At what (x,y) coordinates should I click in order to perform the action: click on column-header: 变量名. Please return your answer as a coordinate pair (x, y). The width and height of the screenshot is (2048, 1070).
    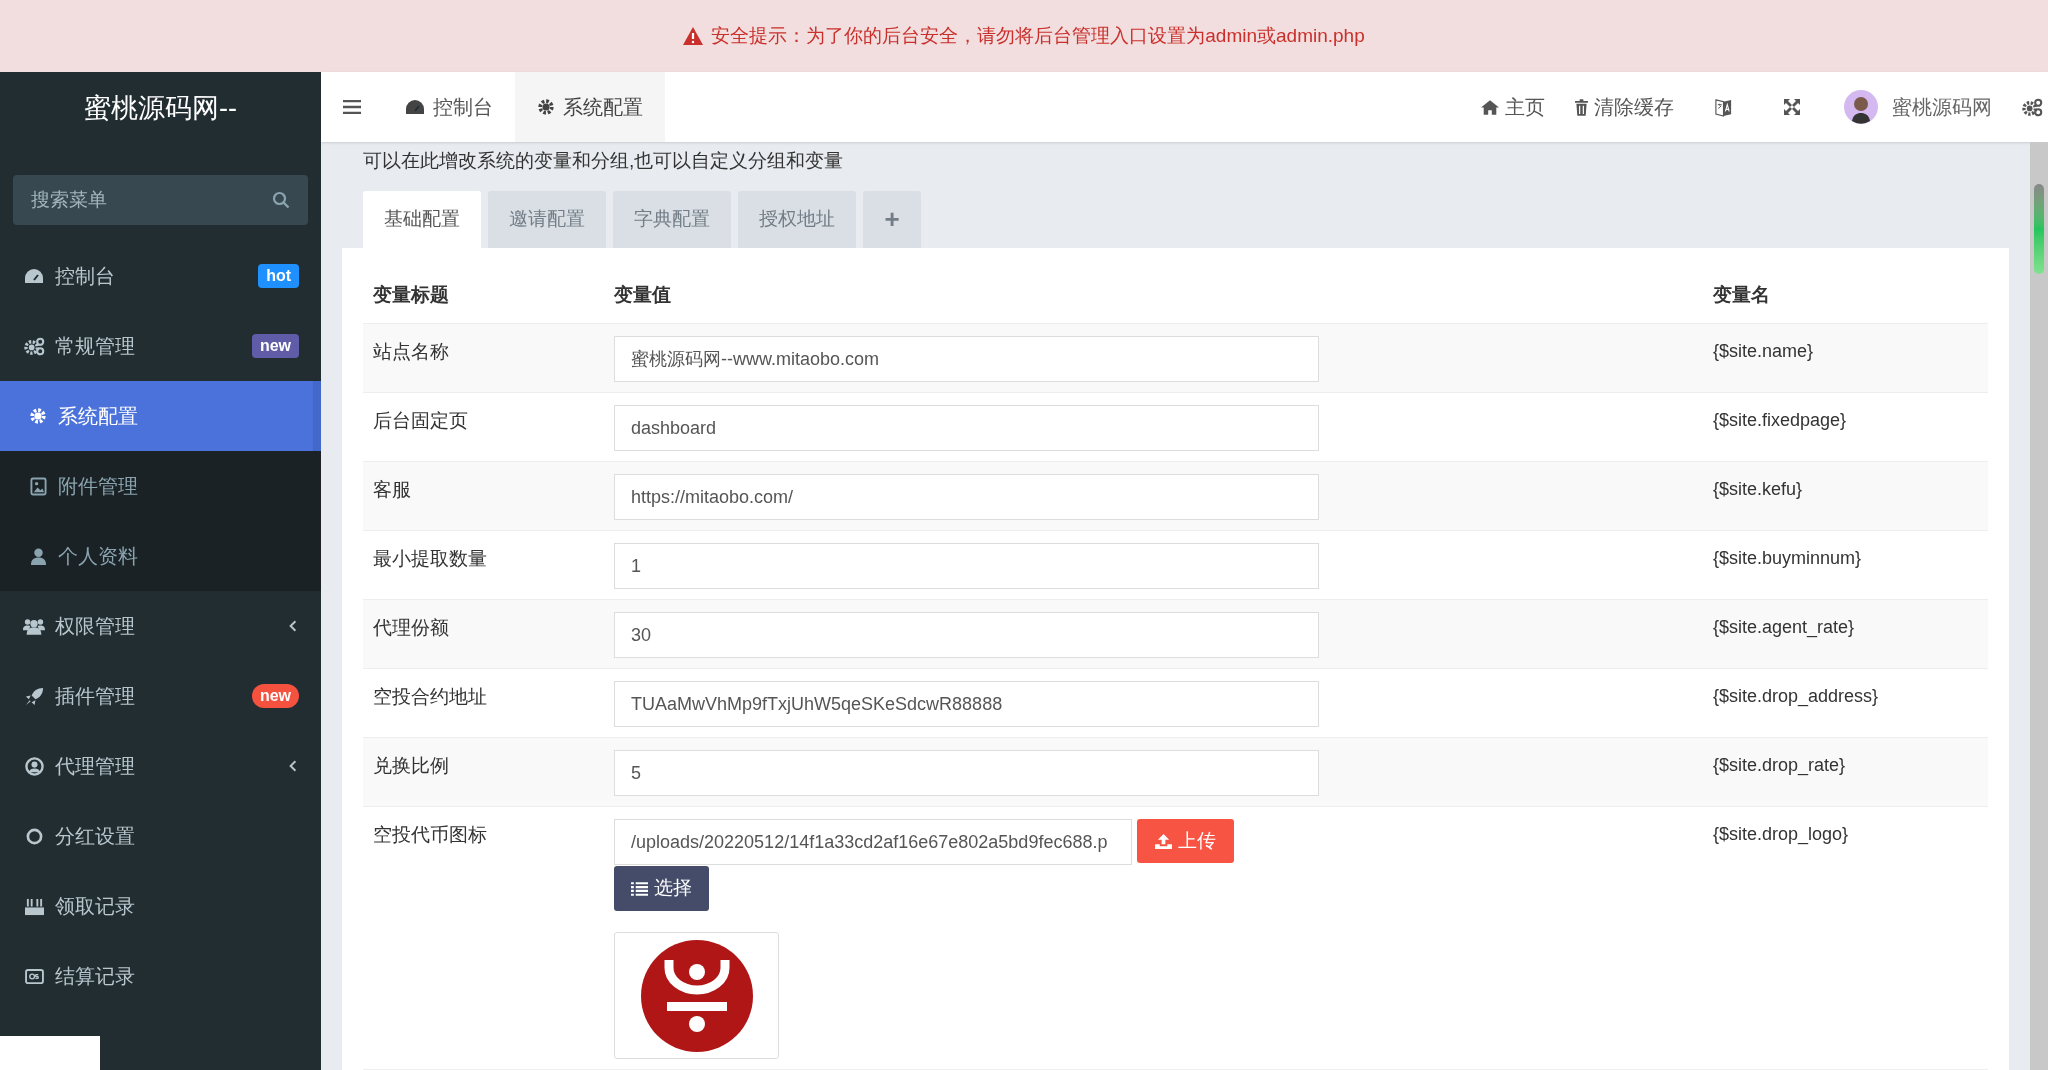
    Looking at the image, I should click on (1845, 295).